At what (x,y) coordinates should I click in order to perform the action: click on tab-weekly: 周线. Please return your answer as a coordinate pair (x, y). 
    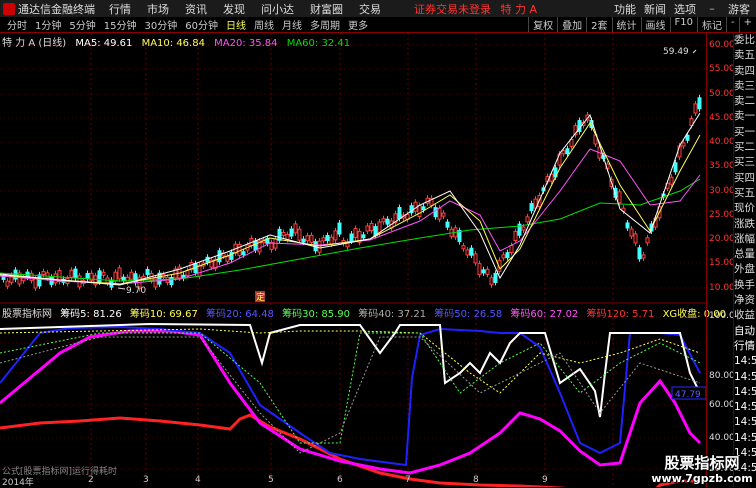
    Looking at the image, I should click on (264, 24).